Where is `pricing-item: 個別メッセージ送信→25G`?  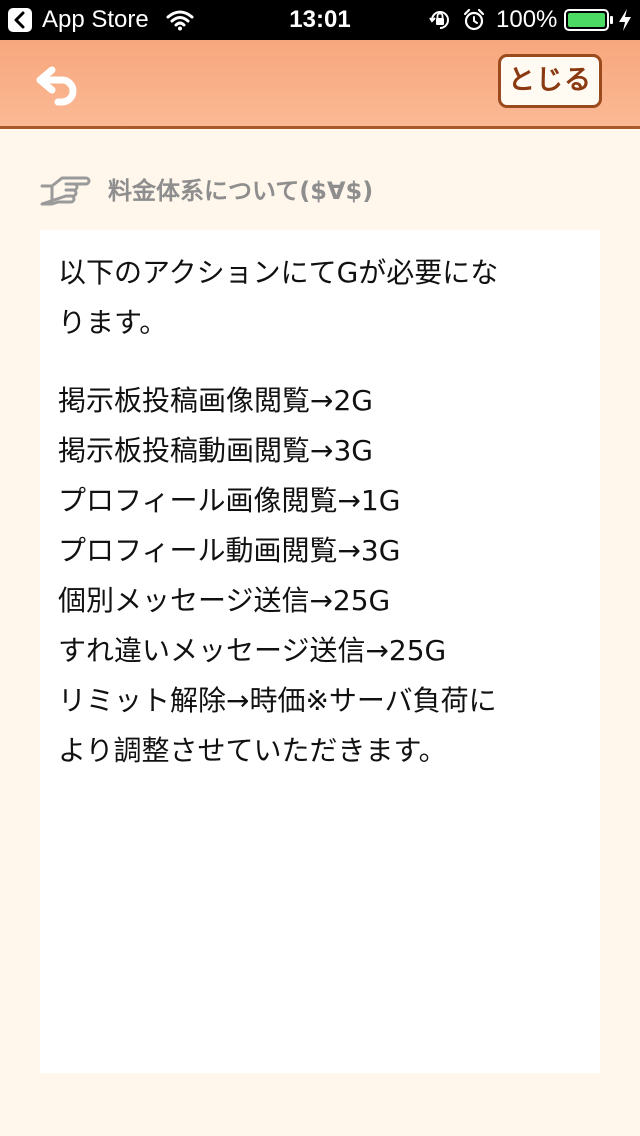
pricing-item: 個別メッセージ送信→25G is located at coordinates (224, 600).